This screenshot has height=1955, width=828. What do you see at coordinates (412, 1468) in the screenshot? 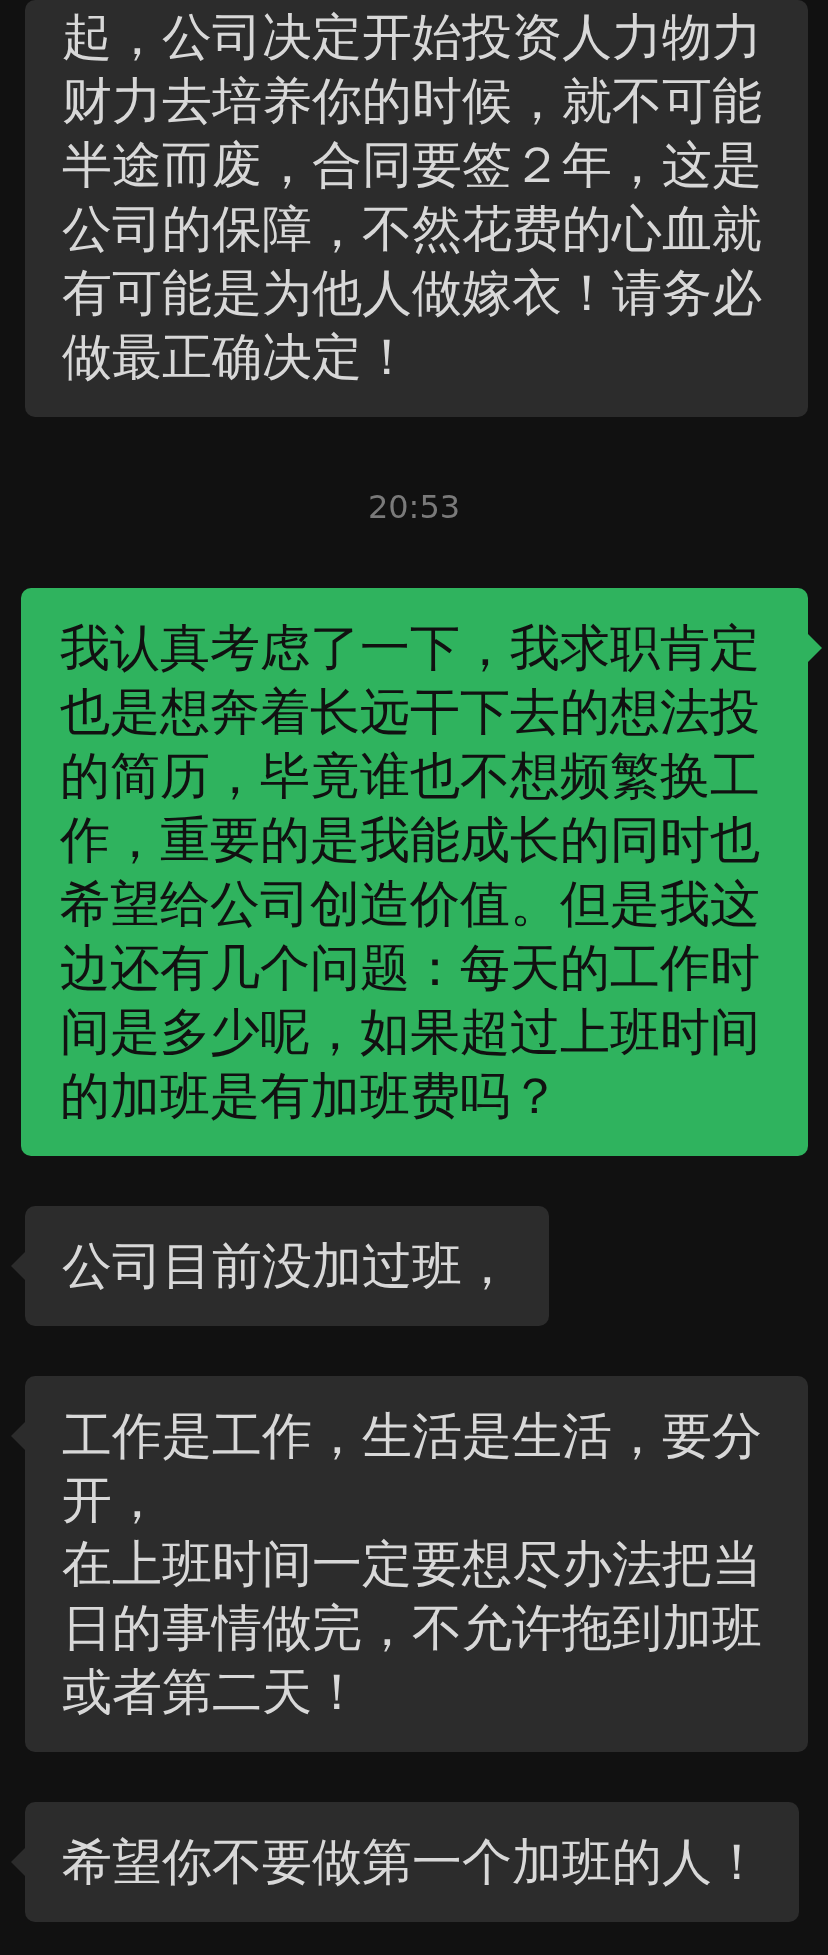
I see `message-text: 工作是工作，生活是生活，要分开，` at bounding box center [412, 1468].